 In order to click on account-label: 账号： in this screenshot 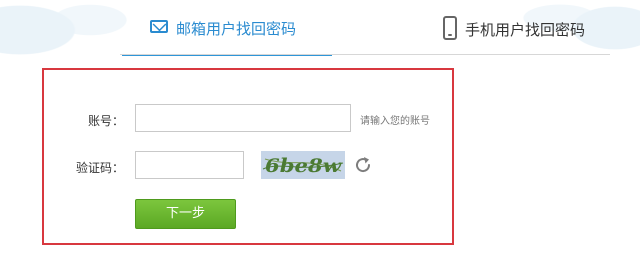, I will do `click(105, 121)`.